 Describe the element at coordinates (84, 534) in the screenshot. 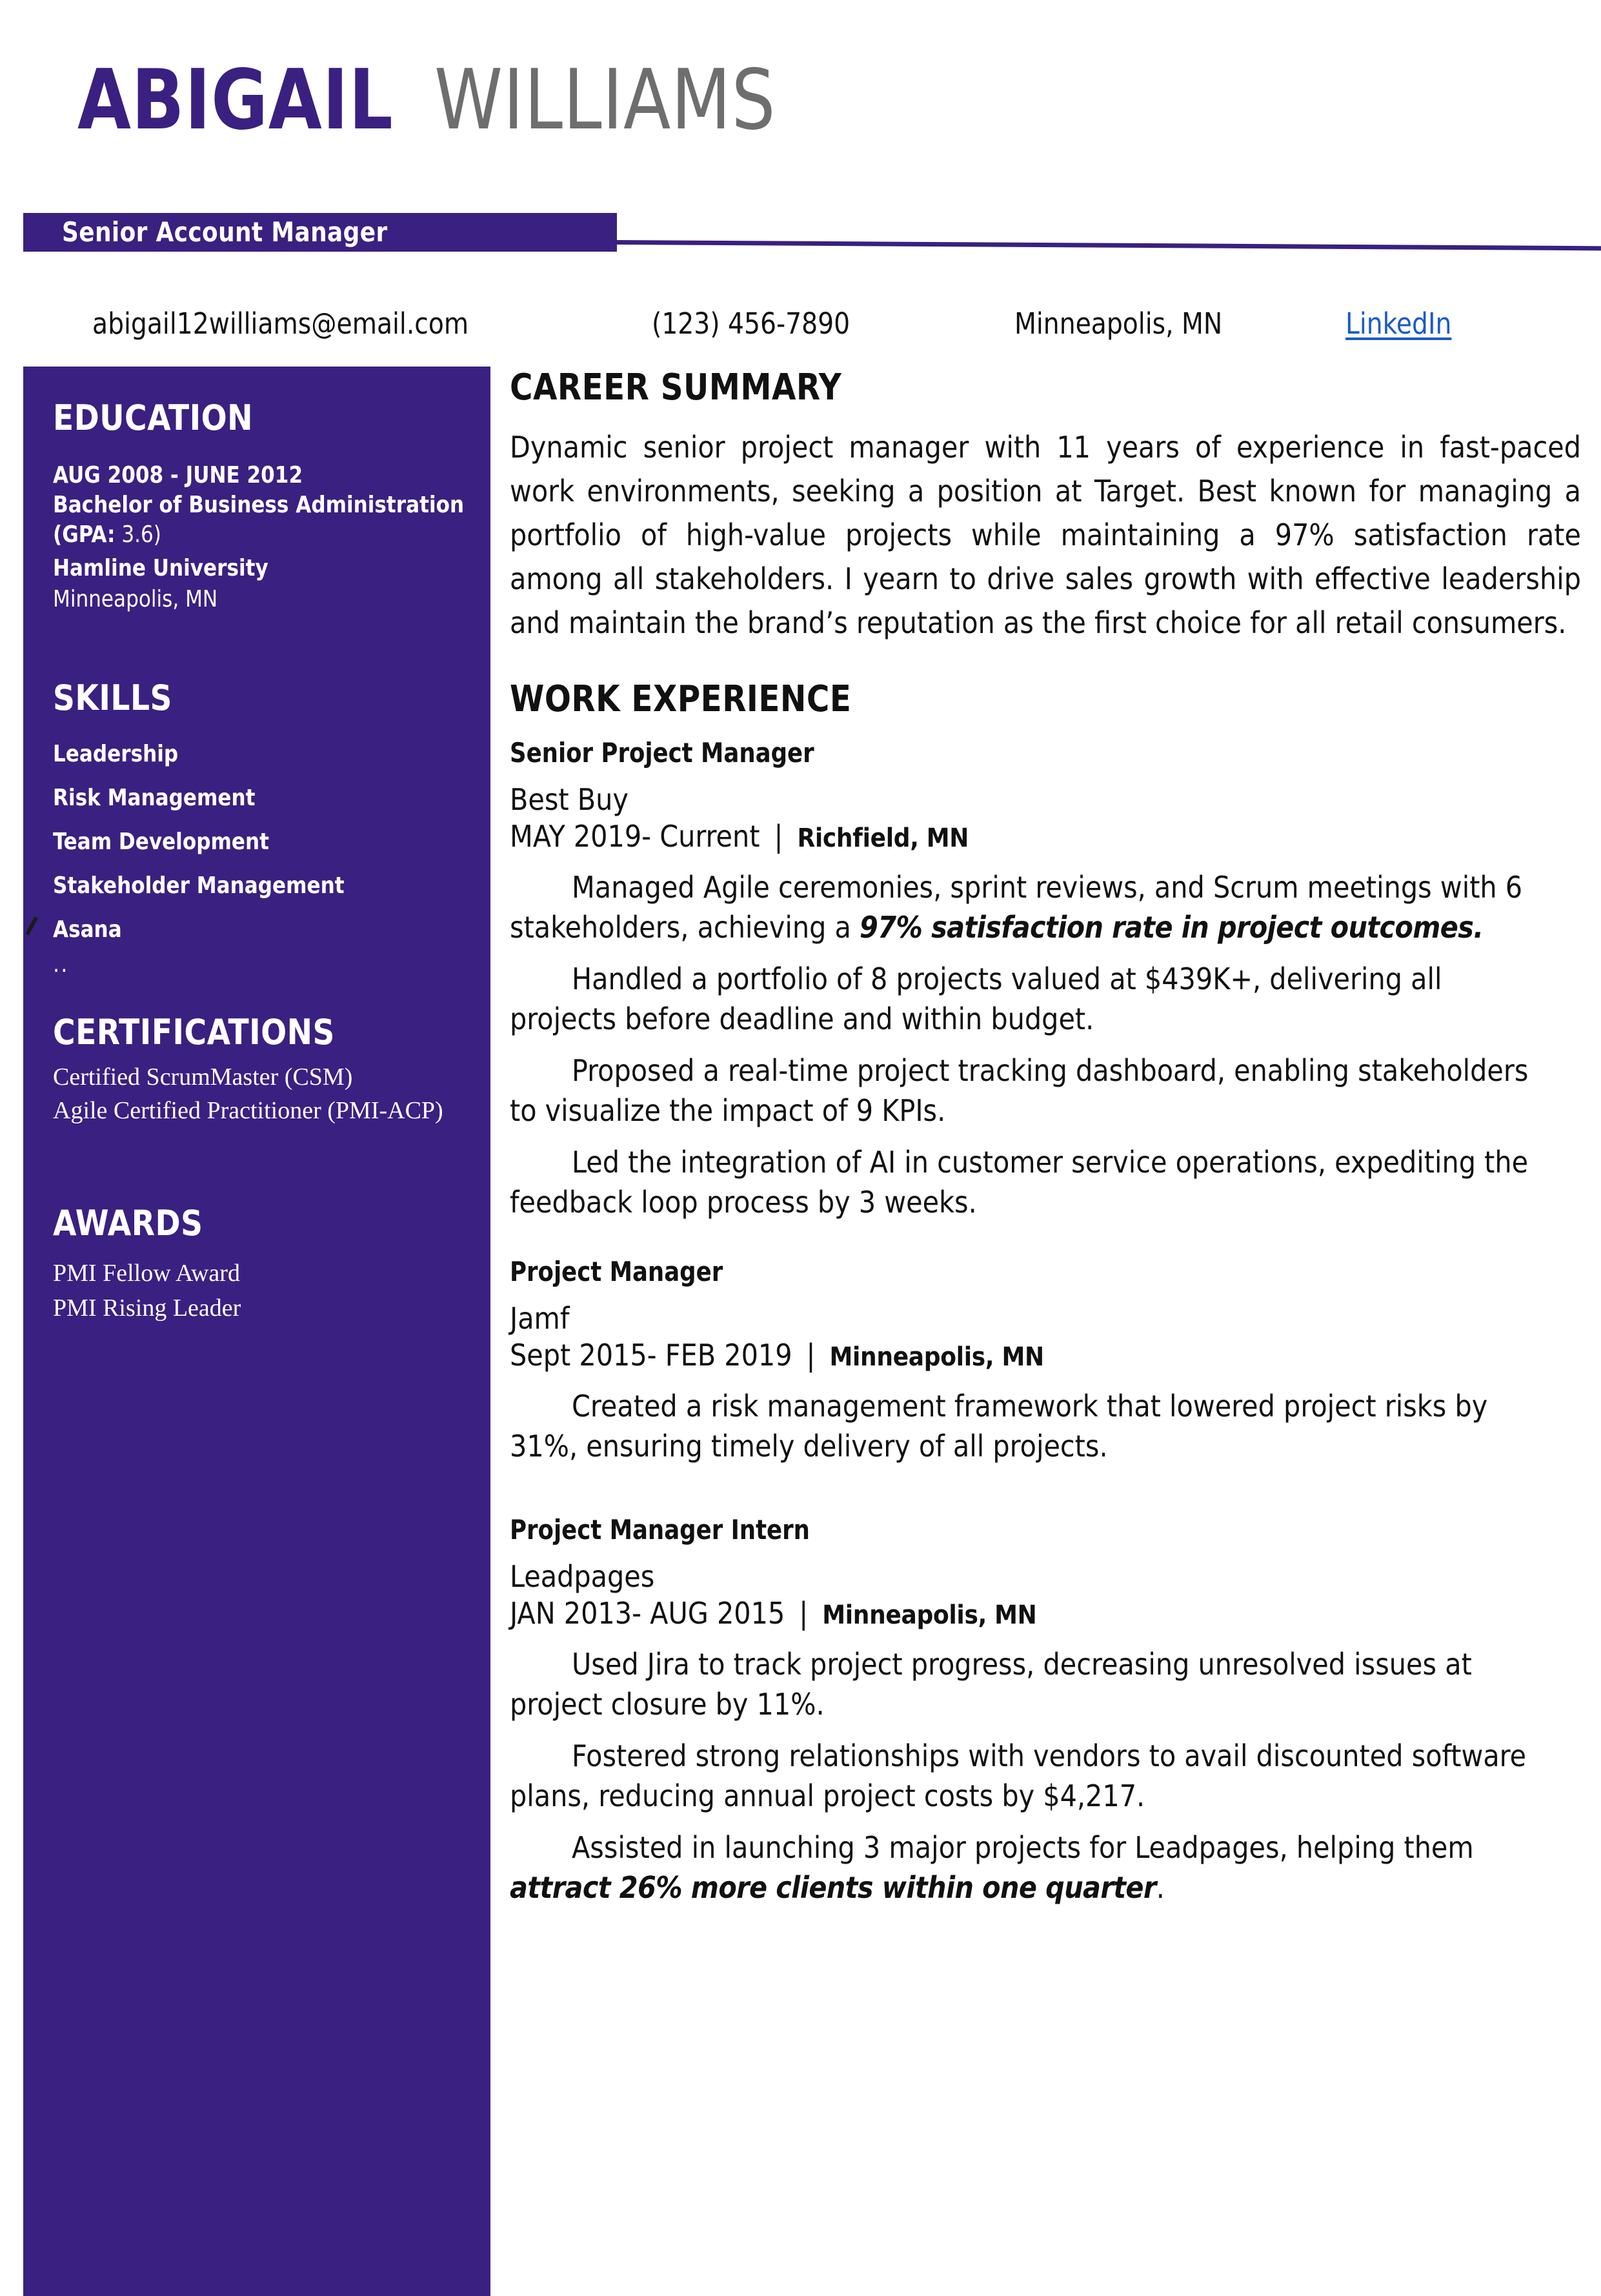

I see `education-gpa-label: (GPA:` at that location.